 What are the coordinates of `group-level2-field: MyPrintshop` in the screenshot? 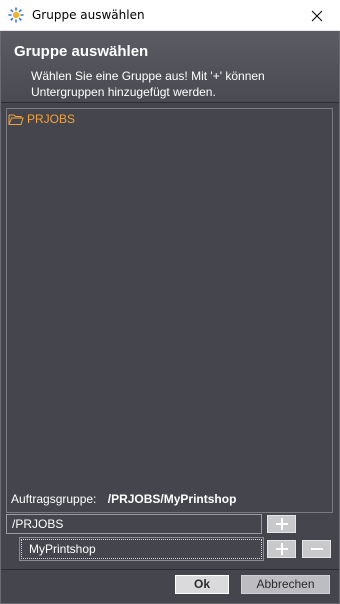 It's located at (141, 549).